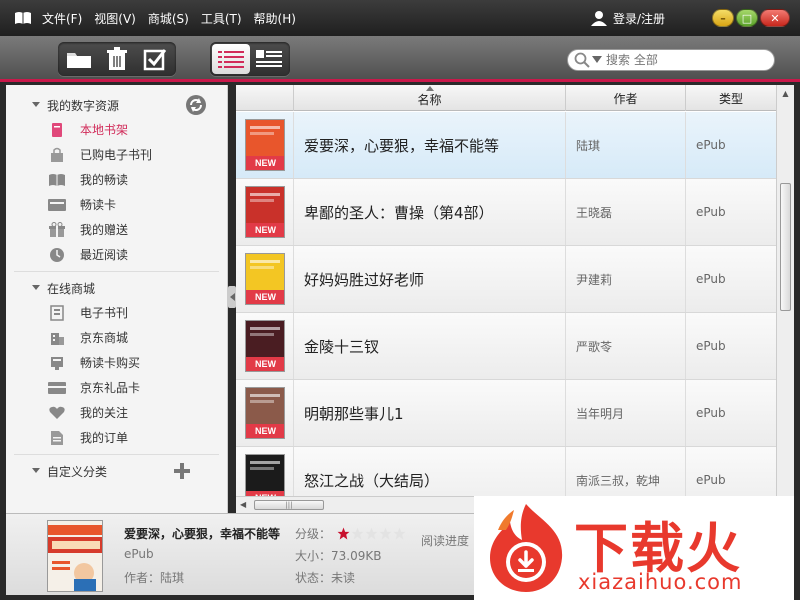 This screenshot has width=800, height=600. I want to click on table-row: NEW 卑鄙的圣人：曹操（第4部） 王晓磊 ePub, so click(506, 212).